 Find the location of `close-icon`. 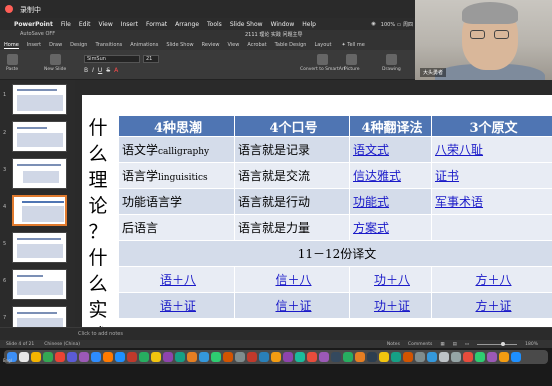

close-icon is located at coordinates (9, 9).